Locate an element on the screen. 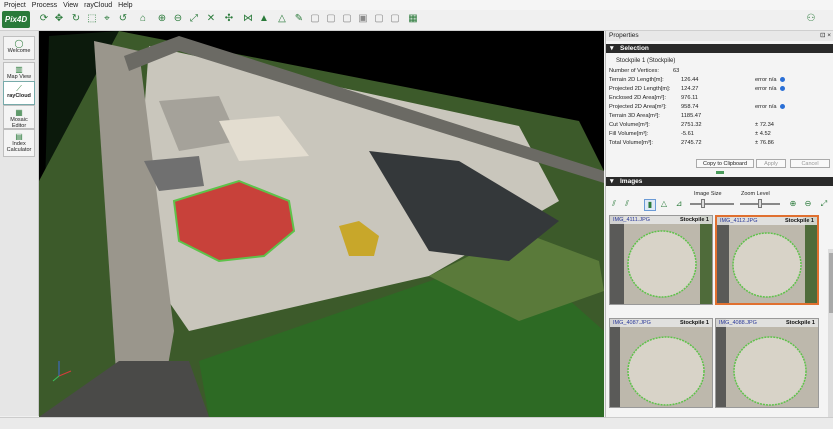  property-value: 2745.72 is located at coordinates (691, 143).